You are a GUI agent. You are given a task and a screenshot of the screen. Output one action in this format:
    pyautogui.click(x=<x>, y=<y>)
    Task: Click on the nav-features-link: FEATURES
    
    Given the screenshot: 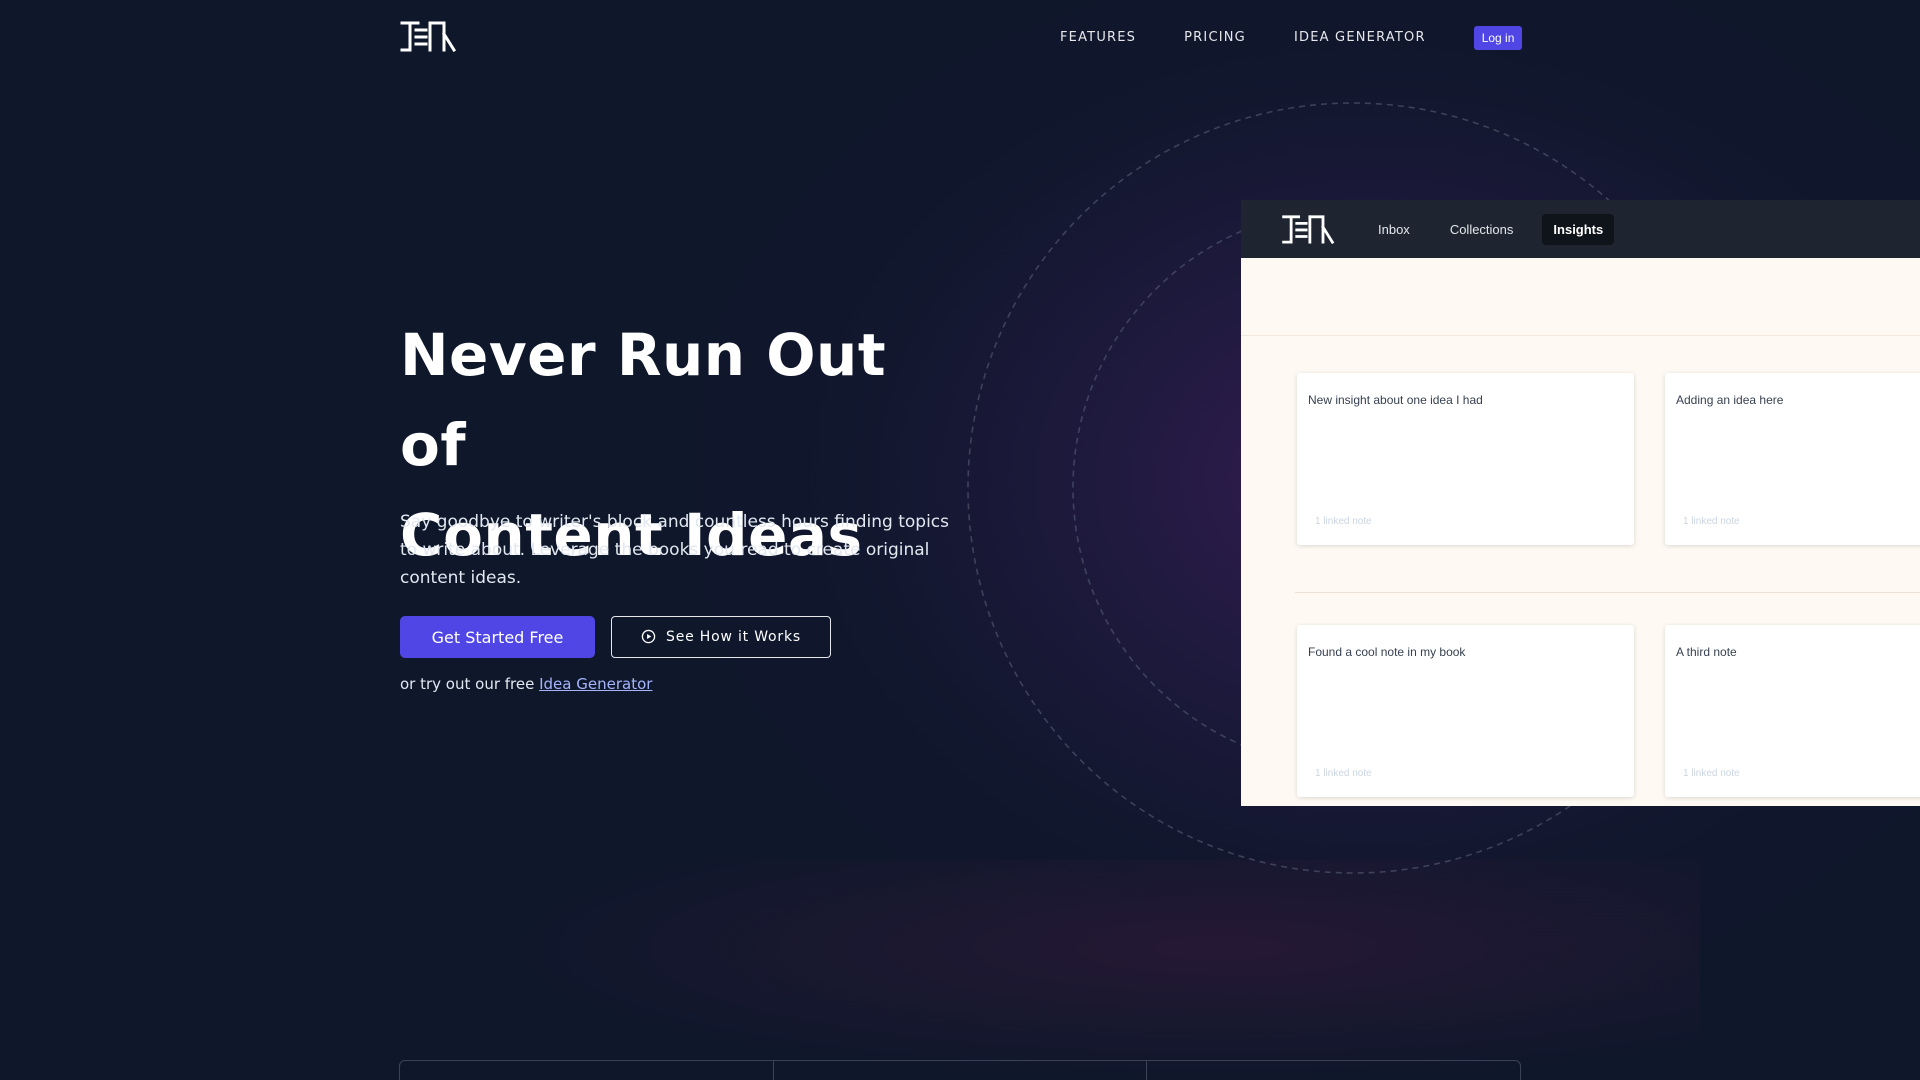 What is the action you would take?
    pyautogui.click(x=1098, y=38)
    